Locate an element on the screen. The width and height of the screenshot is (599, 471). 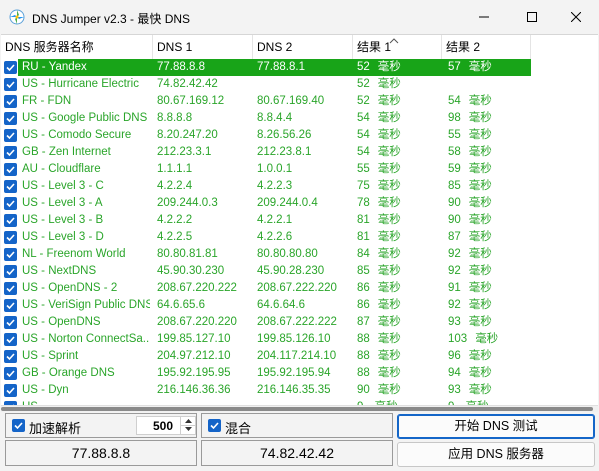
speed-value: 500 is located at coordinates (158, 426).